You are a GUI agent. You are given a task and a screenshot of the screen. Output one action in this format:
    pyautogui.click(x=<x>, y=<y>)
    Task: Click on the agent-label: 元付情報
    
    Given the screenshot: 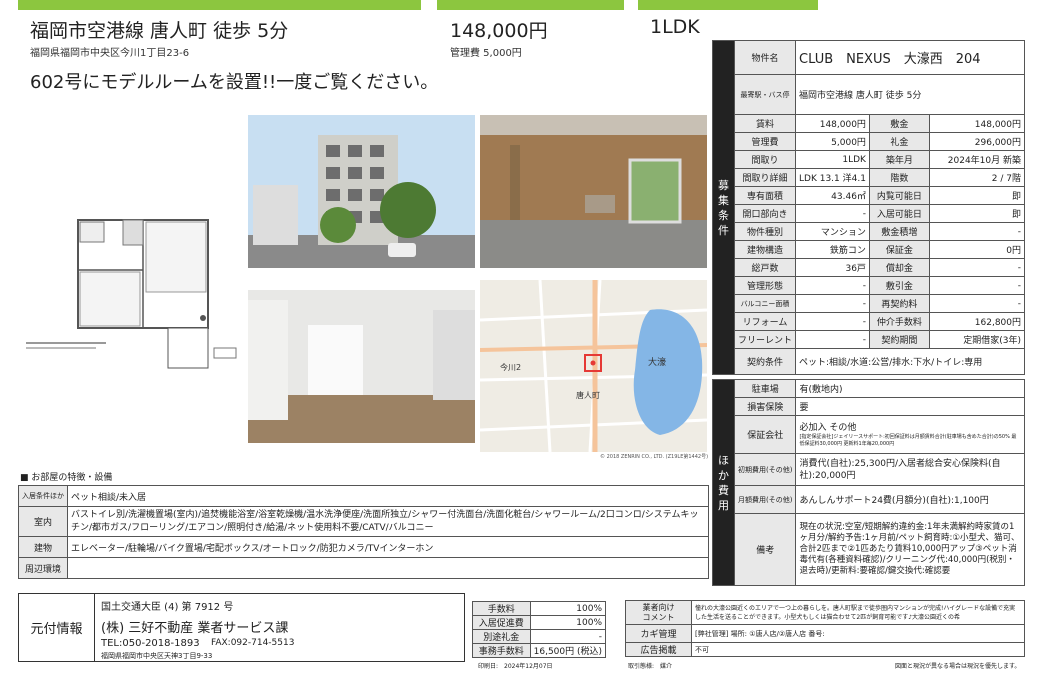 What is the action you would take?
    pyautogui.click(x=57, y=627)
    